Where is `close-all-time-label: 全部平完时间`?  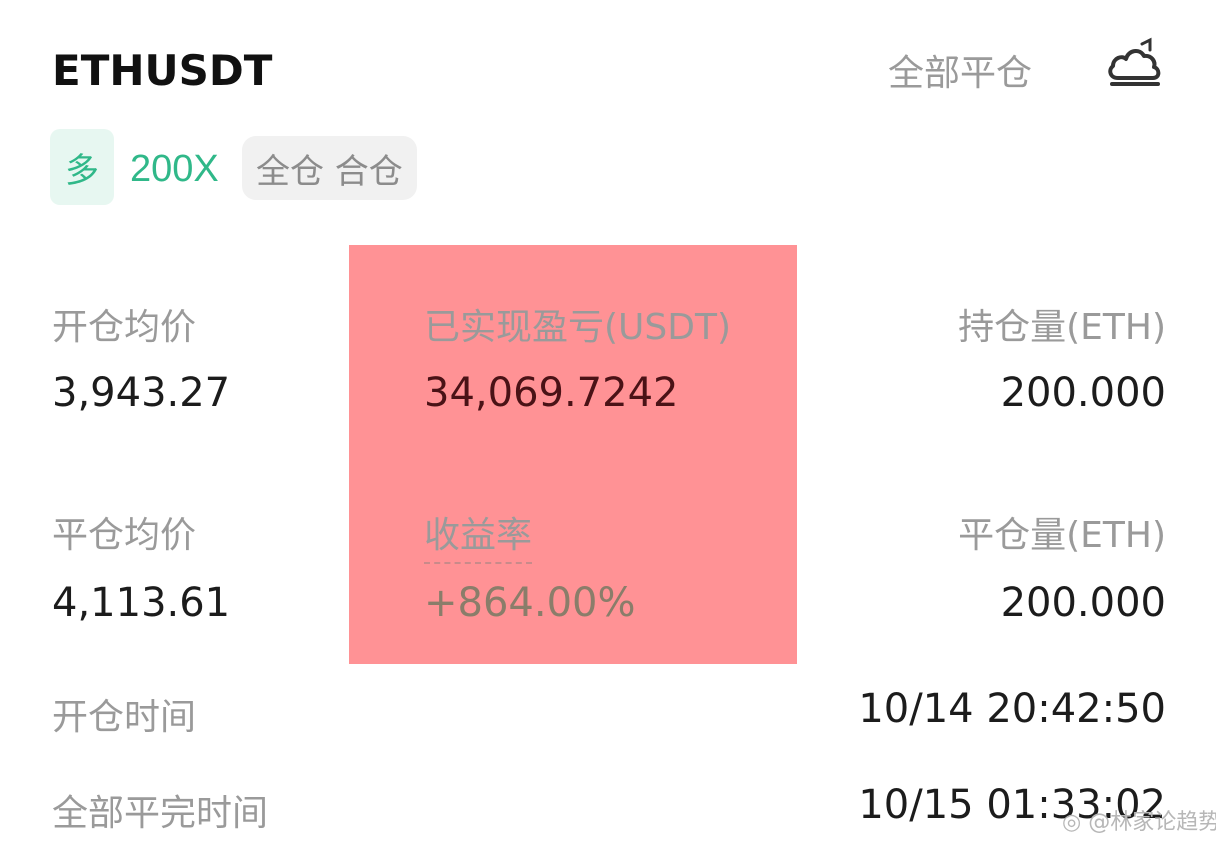
close-all-time-label: 全部平完时间 is located at coordinates (160, 813).